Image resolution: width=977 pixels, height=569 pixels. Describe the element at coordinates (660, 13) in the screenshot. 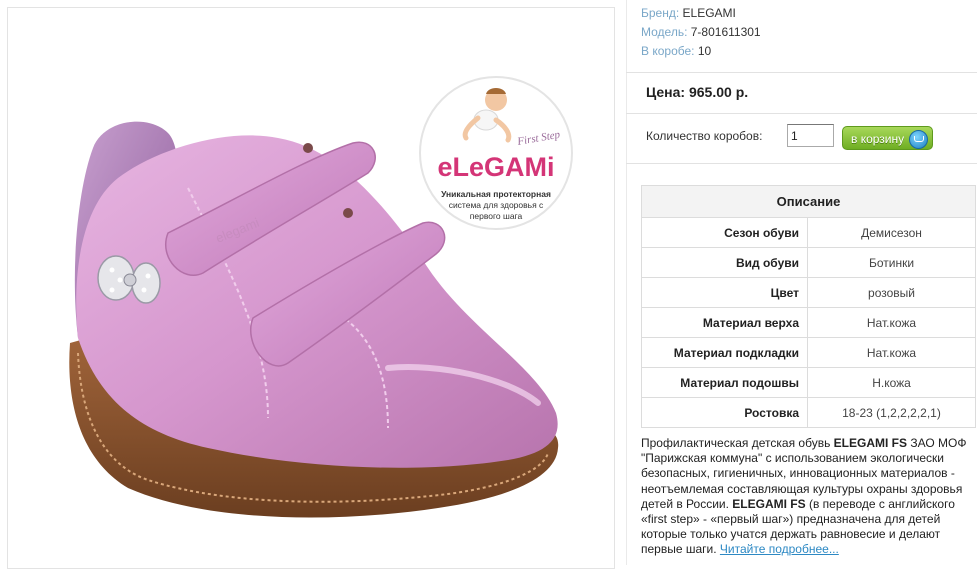

I see `brand-label: Бренд:` at that location.